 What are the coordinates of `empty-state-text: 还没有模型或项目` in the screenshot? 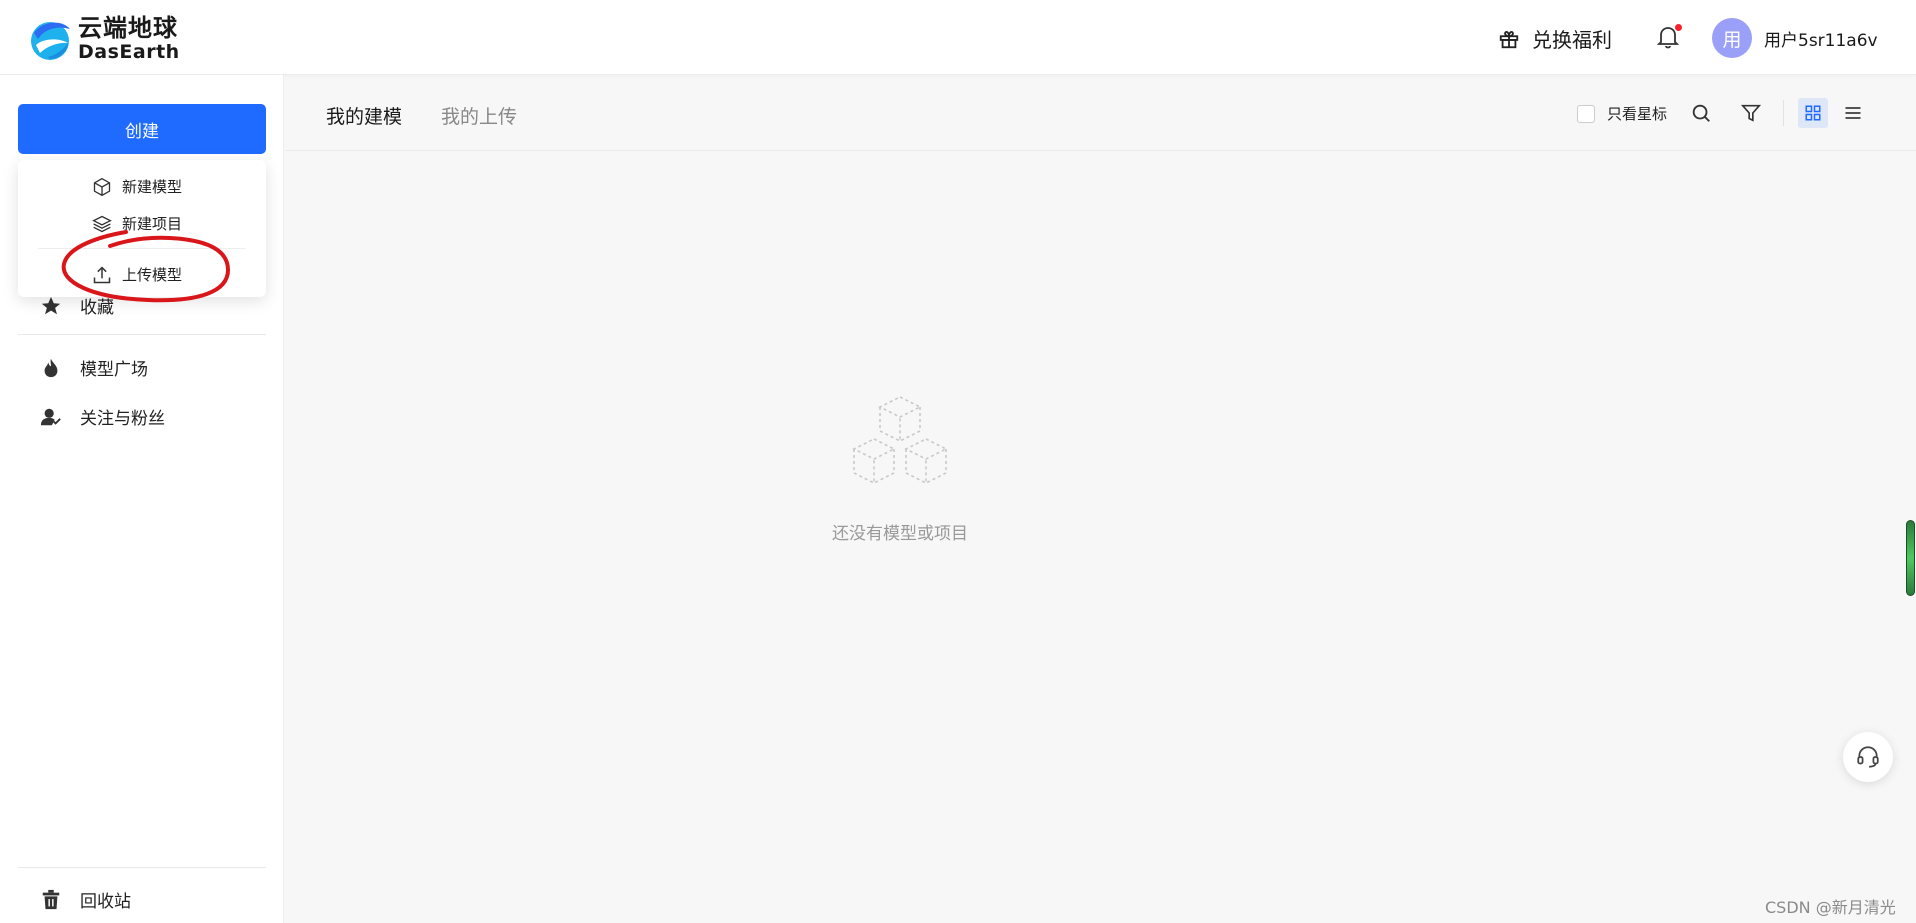 It's located at (900, 534).